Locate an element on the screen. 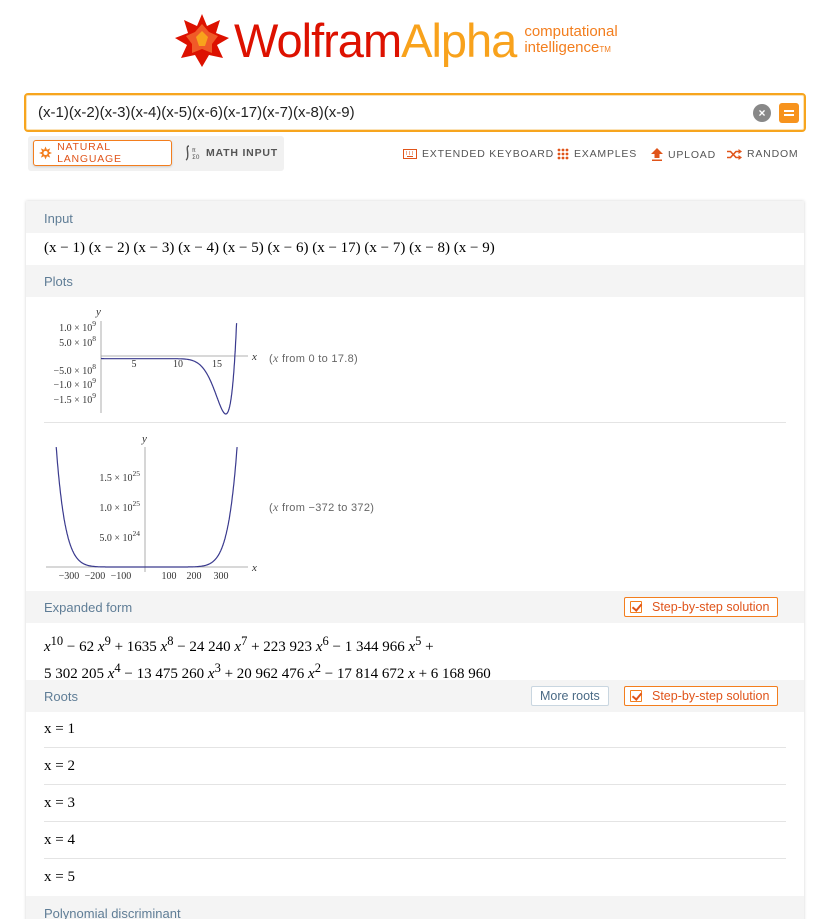 The image size is (825, 919). x-tick-label: −300 is located at coordinates (69, 576).